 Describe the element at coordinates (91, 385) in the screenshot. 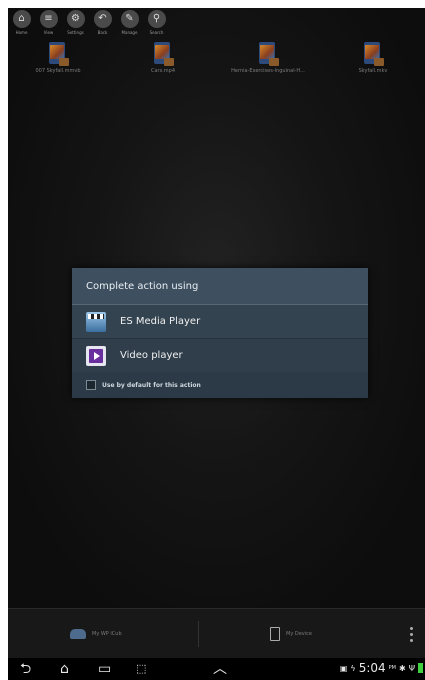

I see `use-by-default-checkbox` at that location.